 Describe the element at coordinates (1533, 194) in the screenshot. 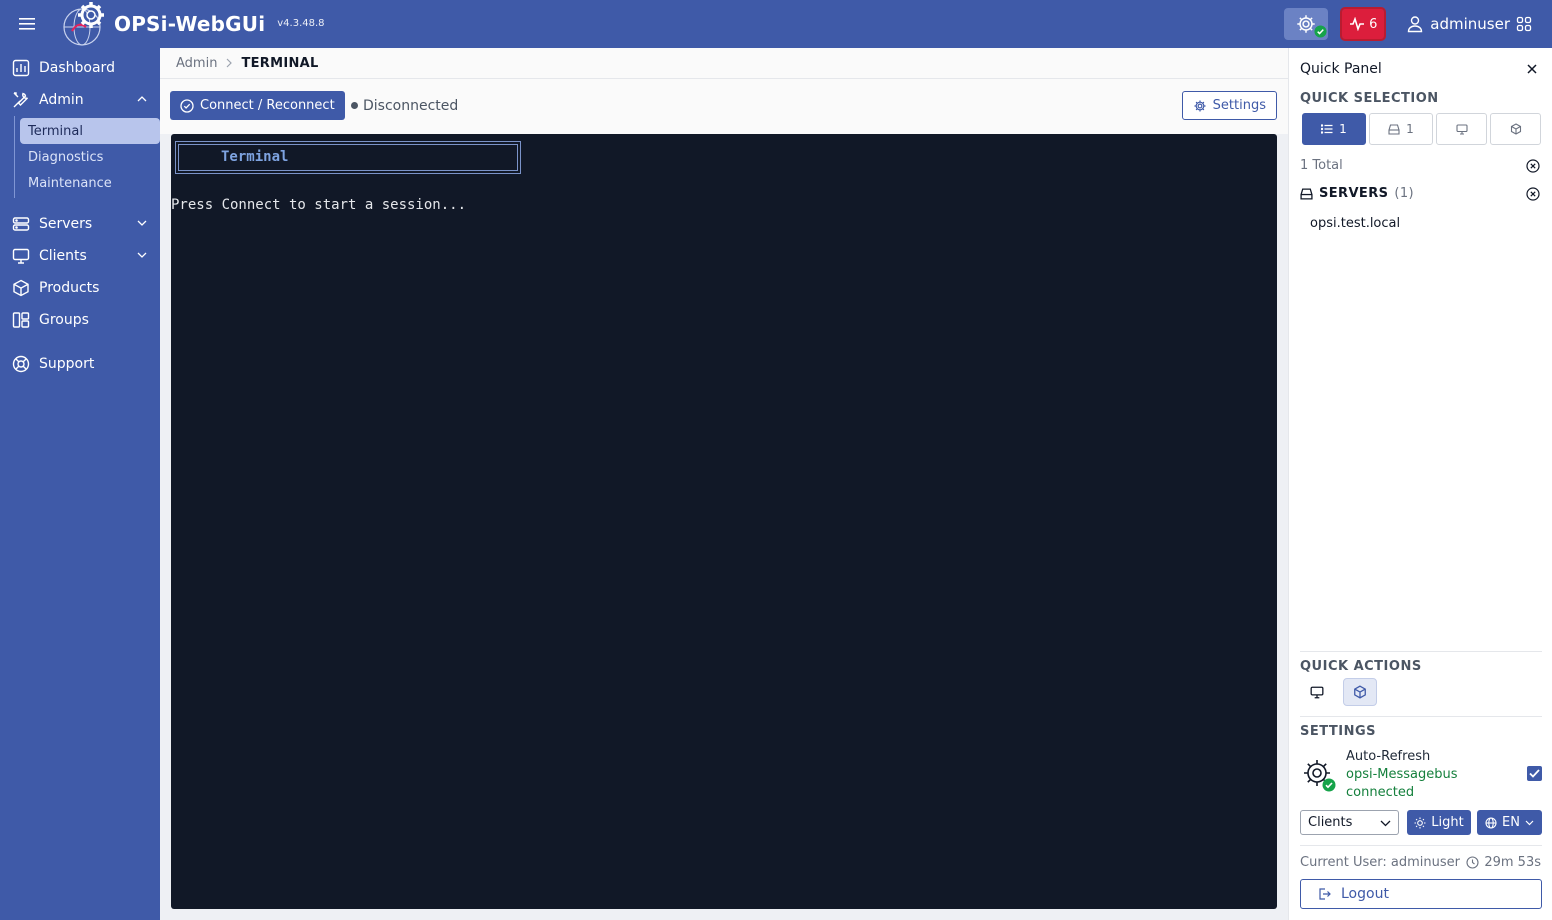

I see `clear-servers-selection-button` at that location.